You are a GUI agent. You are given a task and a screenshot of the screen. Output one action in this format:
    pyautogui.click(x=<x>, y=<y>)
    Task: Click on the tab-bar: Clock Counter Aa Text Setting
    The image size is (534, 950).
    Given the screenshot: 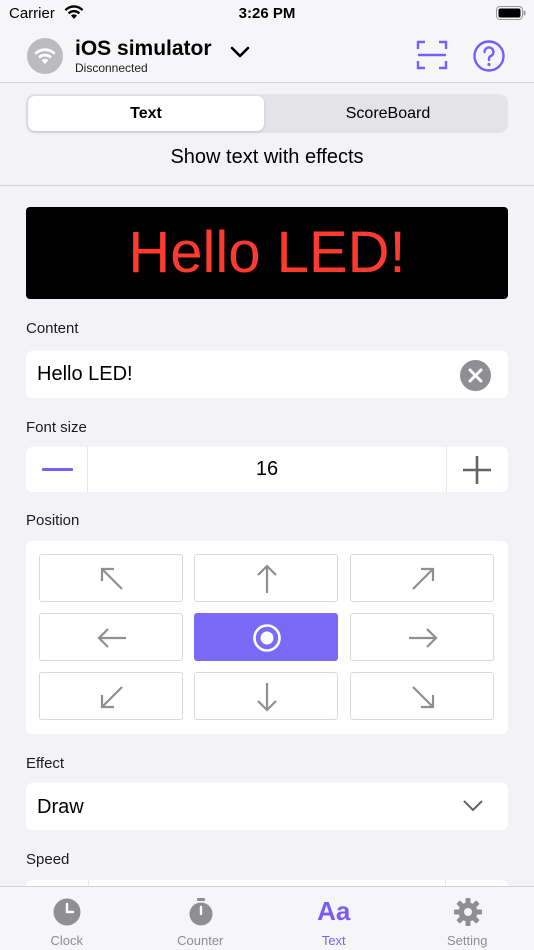 What is the action you would take?
    pyautogui.click(x=267, y=918)
    